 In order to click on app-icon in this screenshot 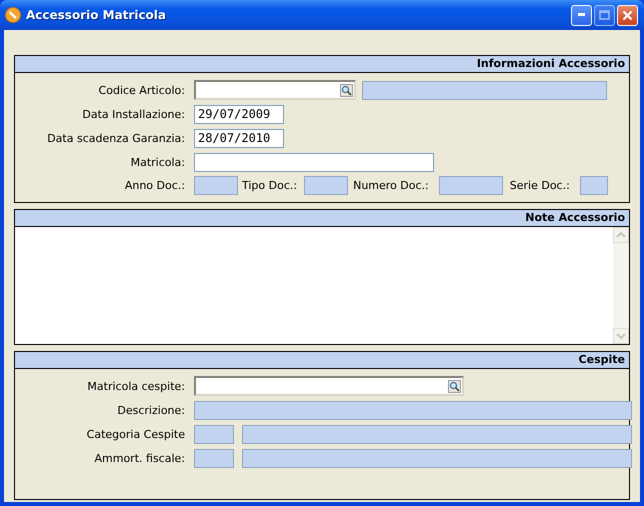, I will do `click(13, 15)`.